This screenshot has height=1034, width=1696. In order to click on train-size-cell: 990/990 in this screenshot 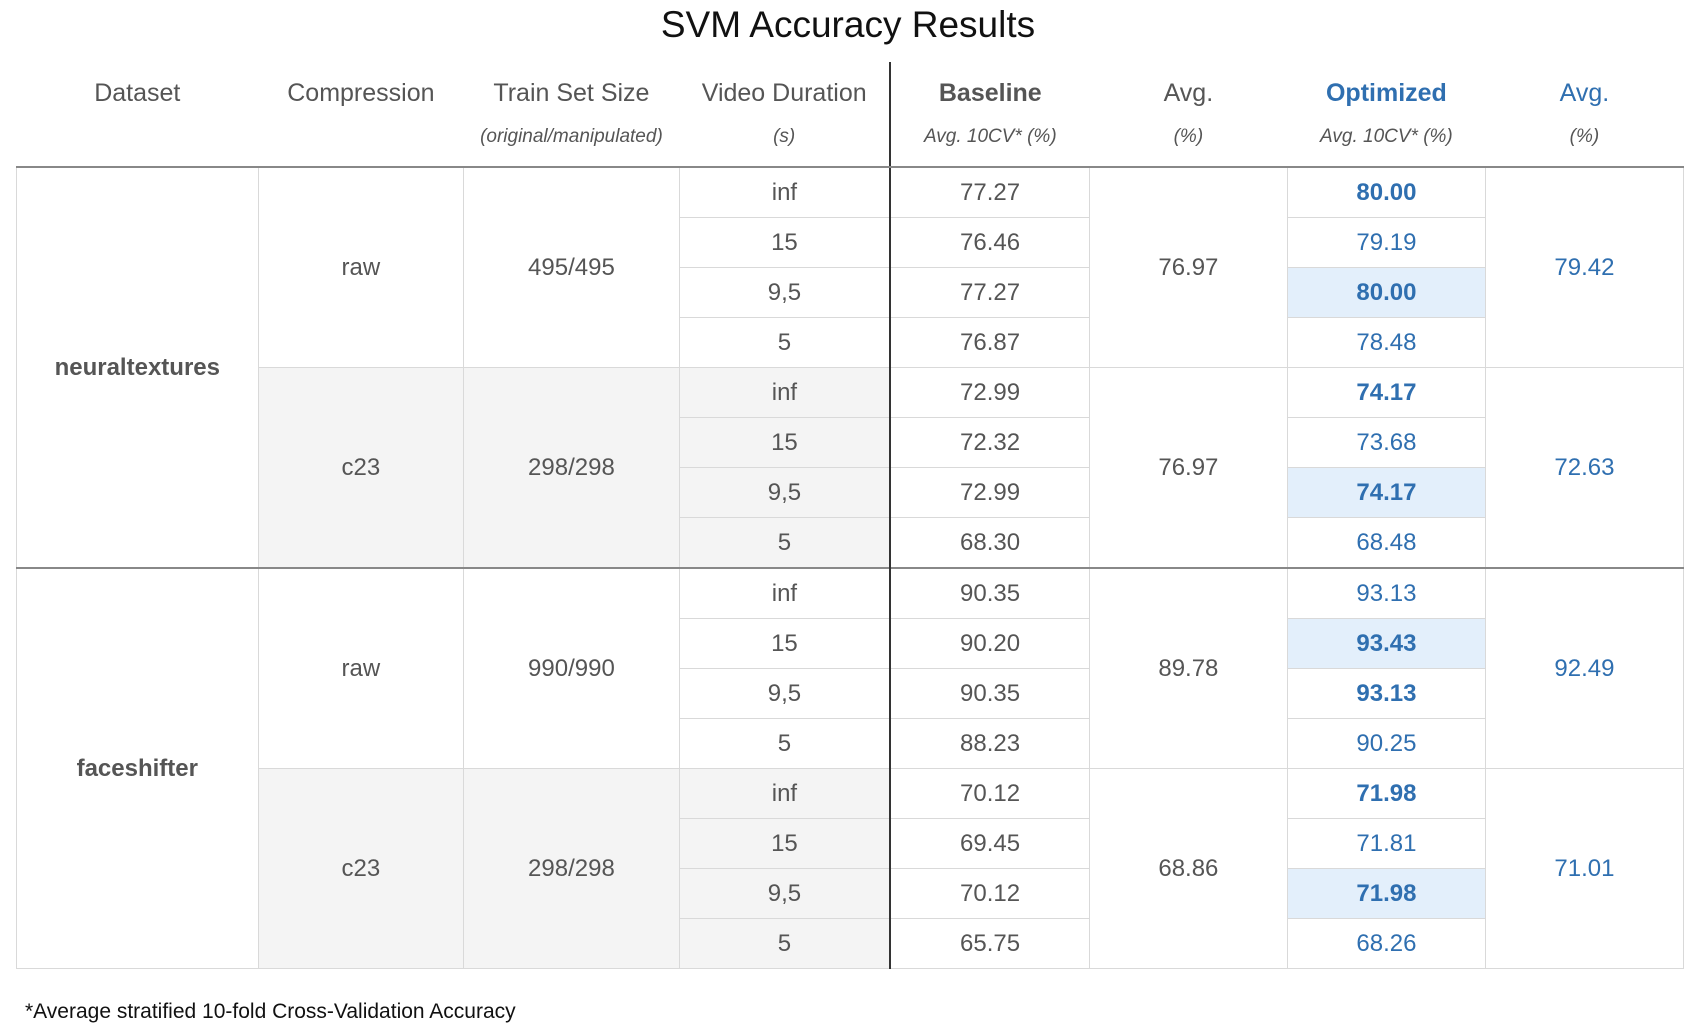, I will do `click(571, 668)`.